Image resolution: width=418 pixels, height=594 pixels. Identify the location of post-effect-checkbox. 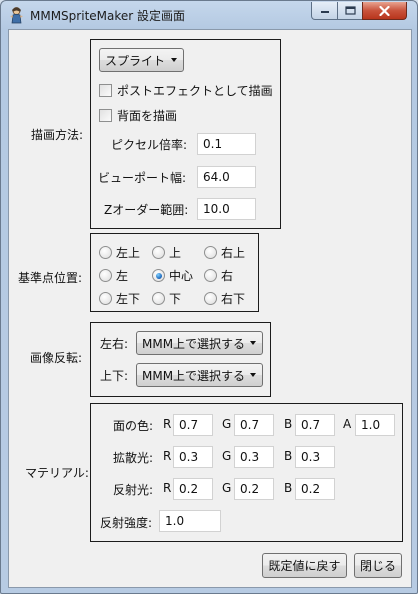
(105, 90).